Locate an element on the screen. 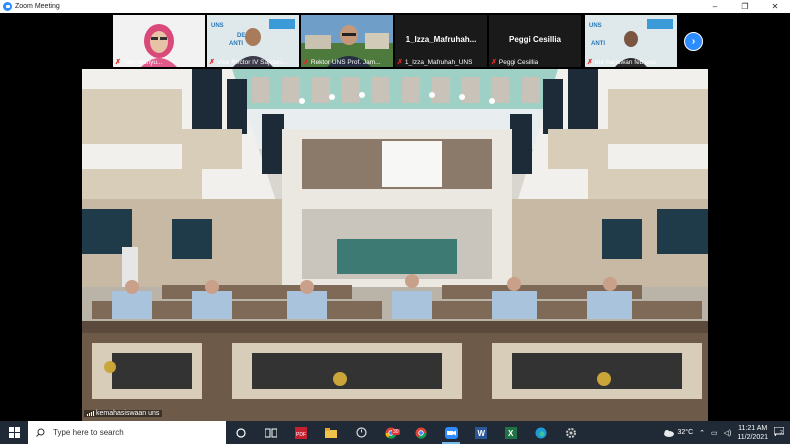 Image resolution: width=790 pixels, height=444 pixels. participant-tile: Peggi Cesillia ✗ Peggi Cesillia is located at coordinates (535, 41).